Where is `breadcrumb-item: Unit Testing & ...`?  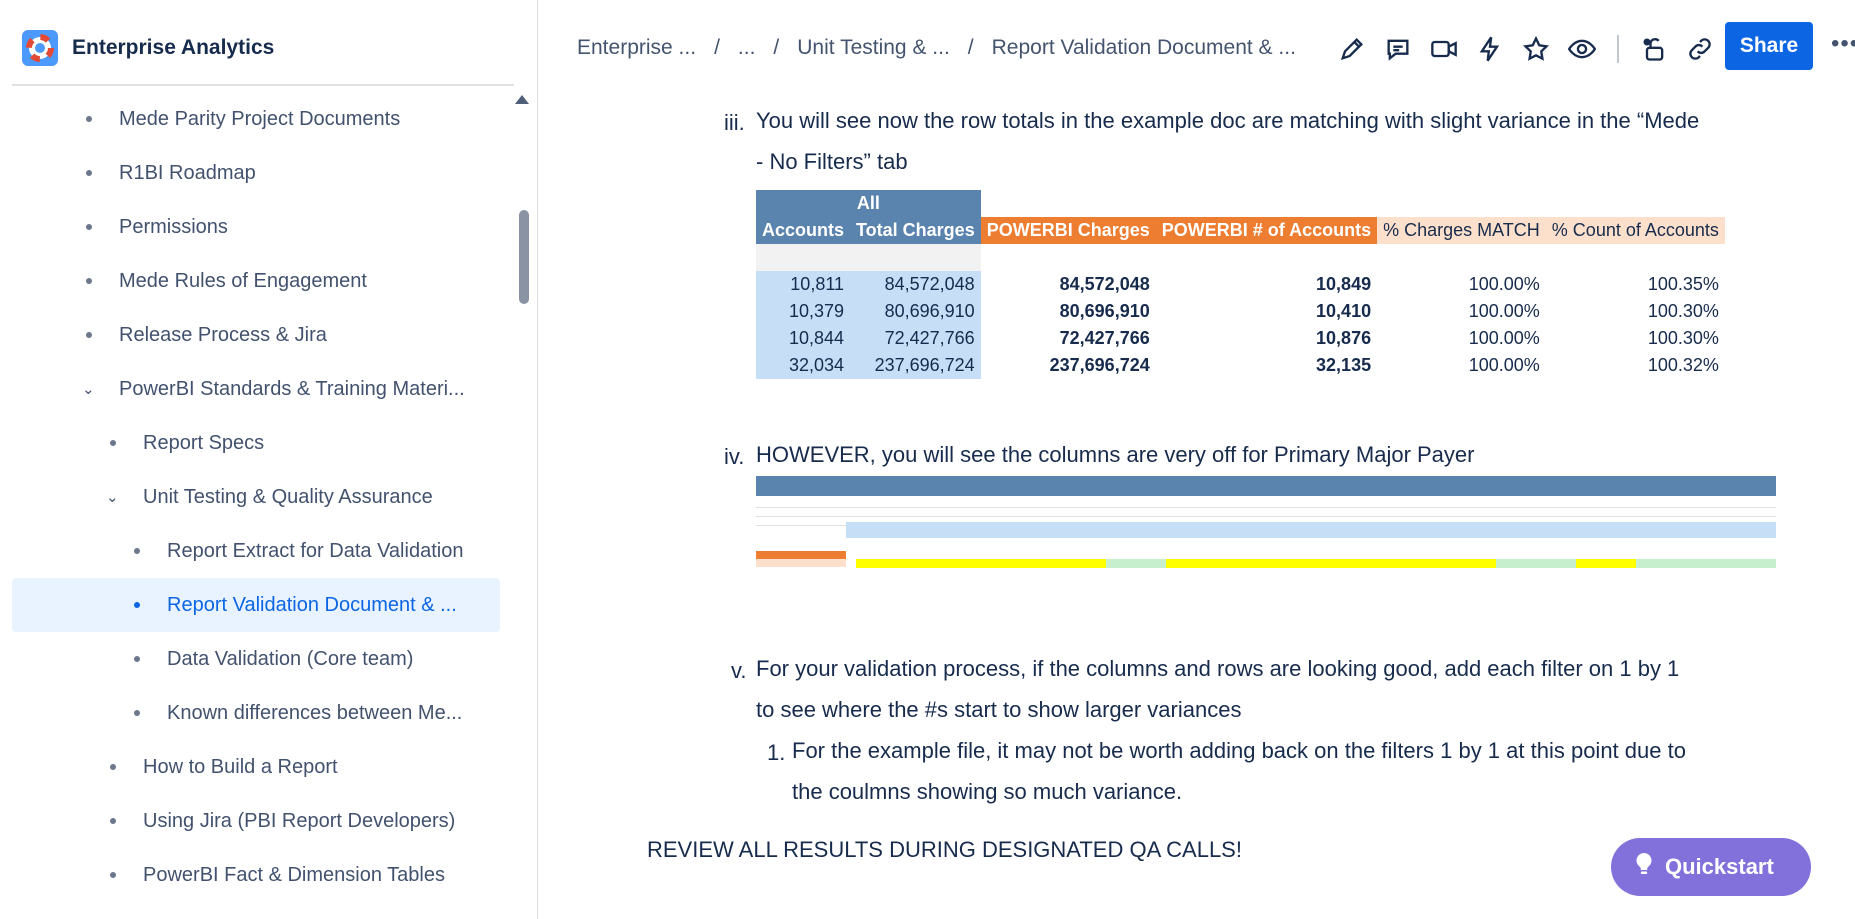
breadcrumb-item: Unit Testing & ... is located at coordinates (873, 48).